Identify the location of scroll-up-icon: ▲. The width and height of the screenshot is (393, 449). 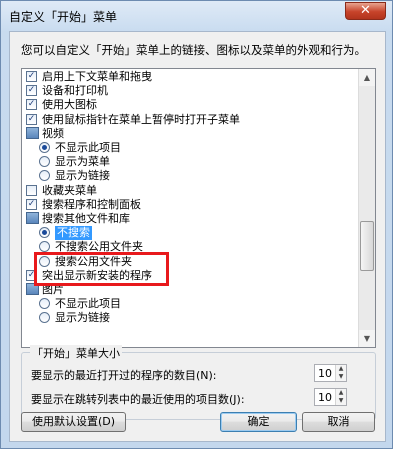
(367, 77).